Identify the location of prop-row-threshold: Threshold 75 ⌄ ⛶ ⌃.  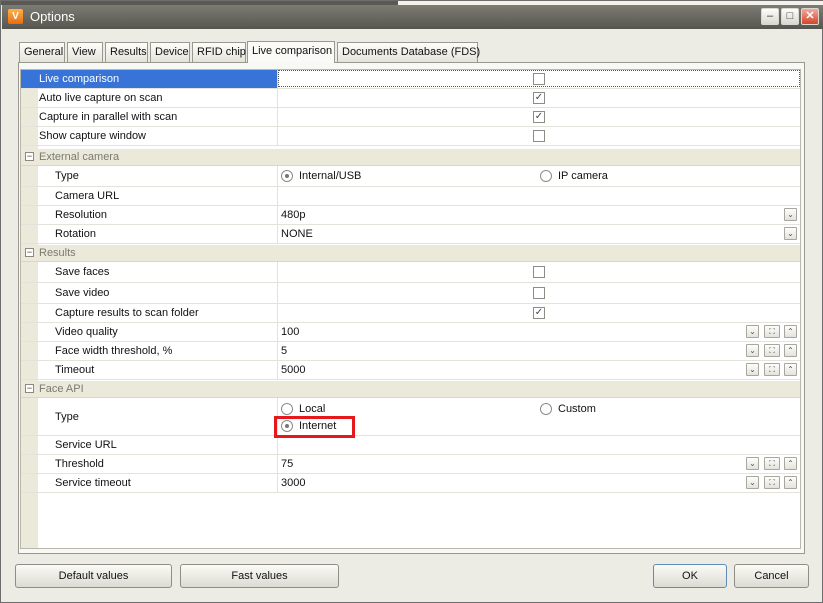
(410, 464).